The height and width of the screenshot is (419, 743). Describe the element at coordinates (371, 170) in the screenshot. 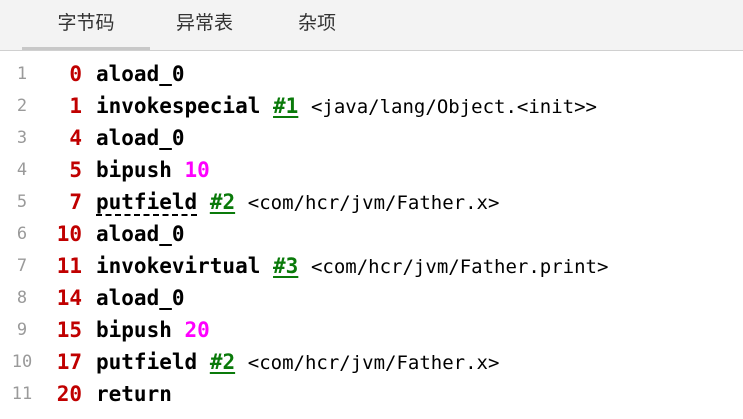

I see `code-row: 4 5 bipush 10` at that location.